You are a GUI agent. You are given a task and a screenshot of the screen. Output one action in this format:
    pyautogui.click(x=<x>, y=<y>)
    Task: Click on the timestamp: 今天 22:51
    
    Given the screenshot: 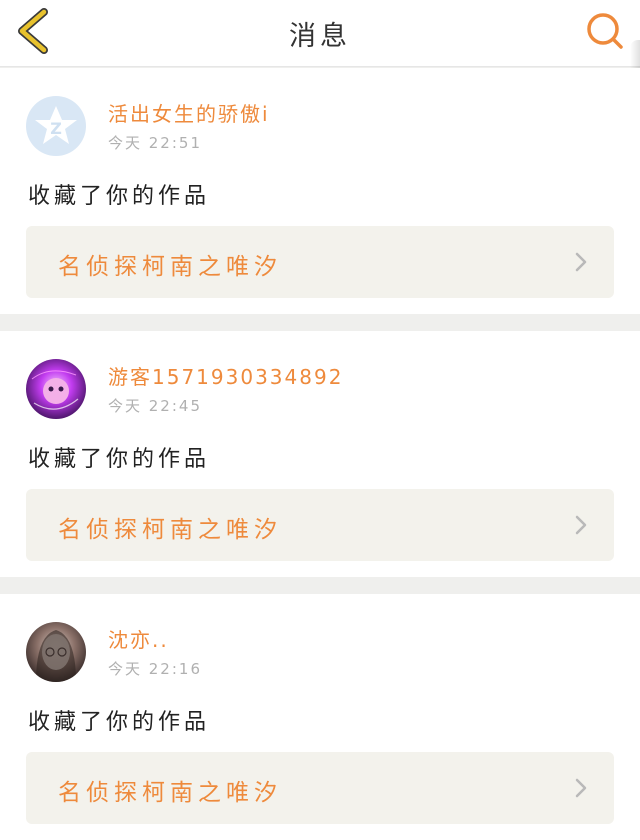 What is the action you would take?
    pyautogui.click(x=155, y=143)
    